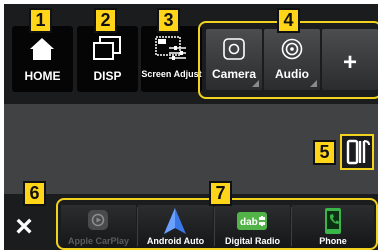 The width and height of the screenshot is (382, 252). I want to click on disp-button: DISP, so click(107, 59).